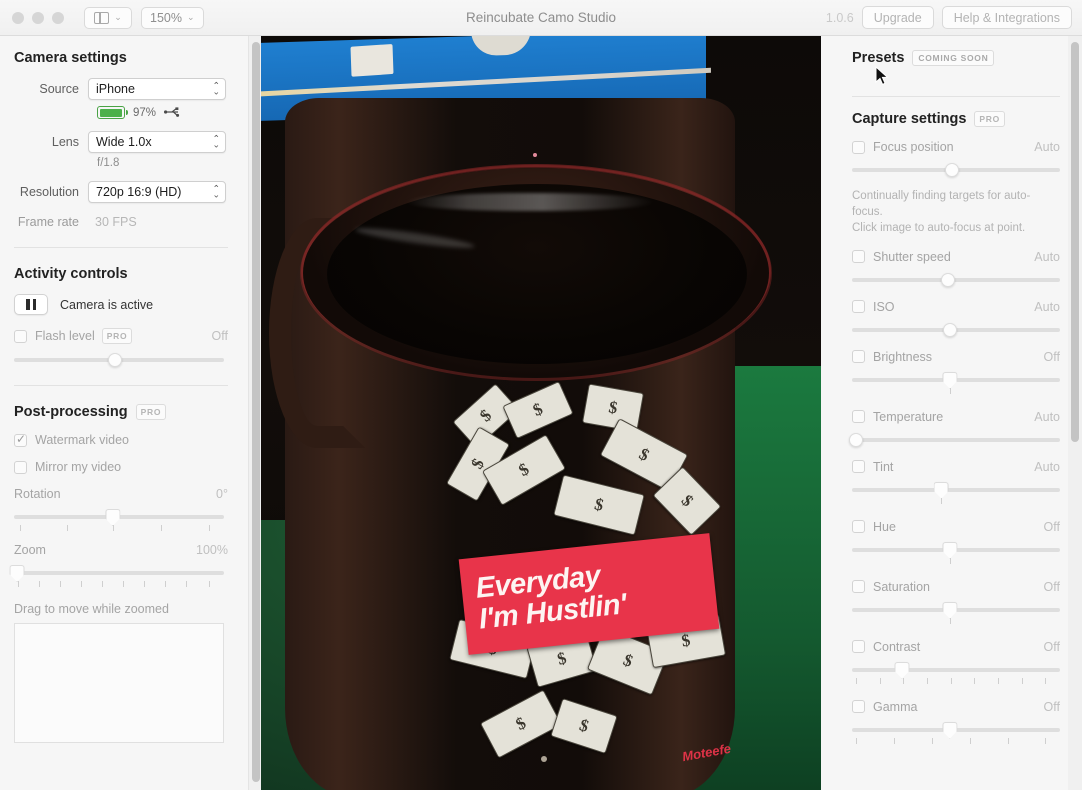  What do you see at coordinates (897, 646) in the screenshot?
I see `contrast-label: Contrast` at bounding box center [897, 646].